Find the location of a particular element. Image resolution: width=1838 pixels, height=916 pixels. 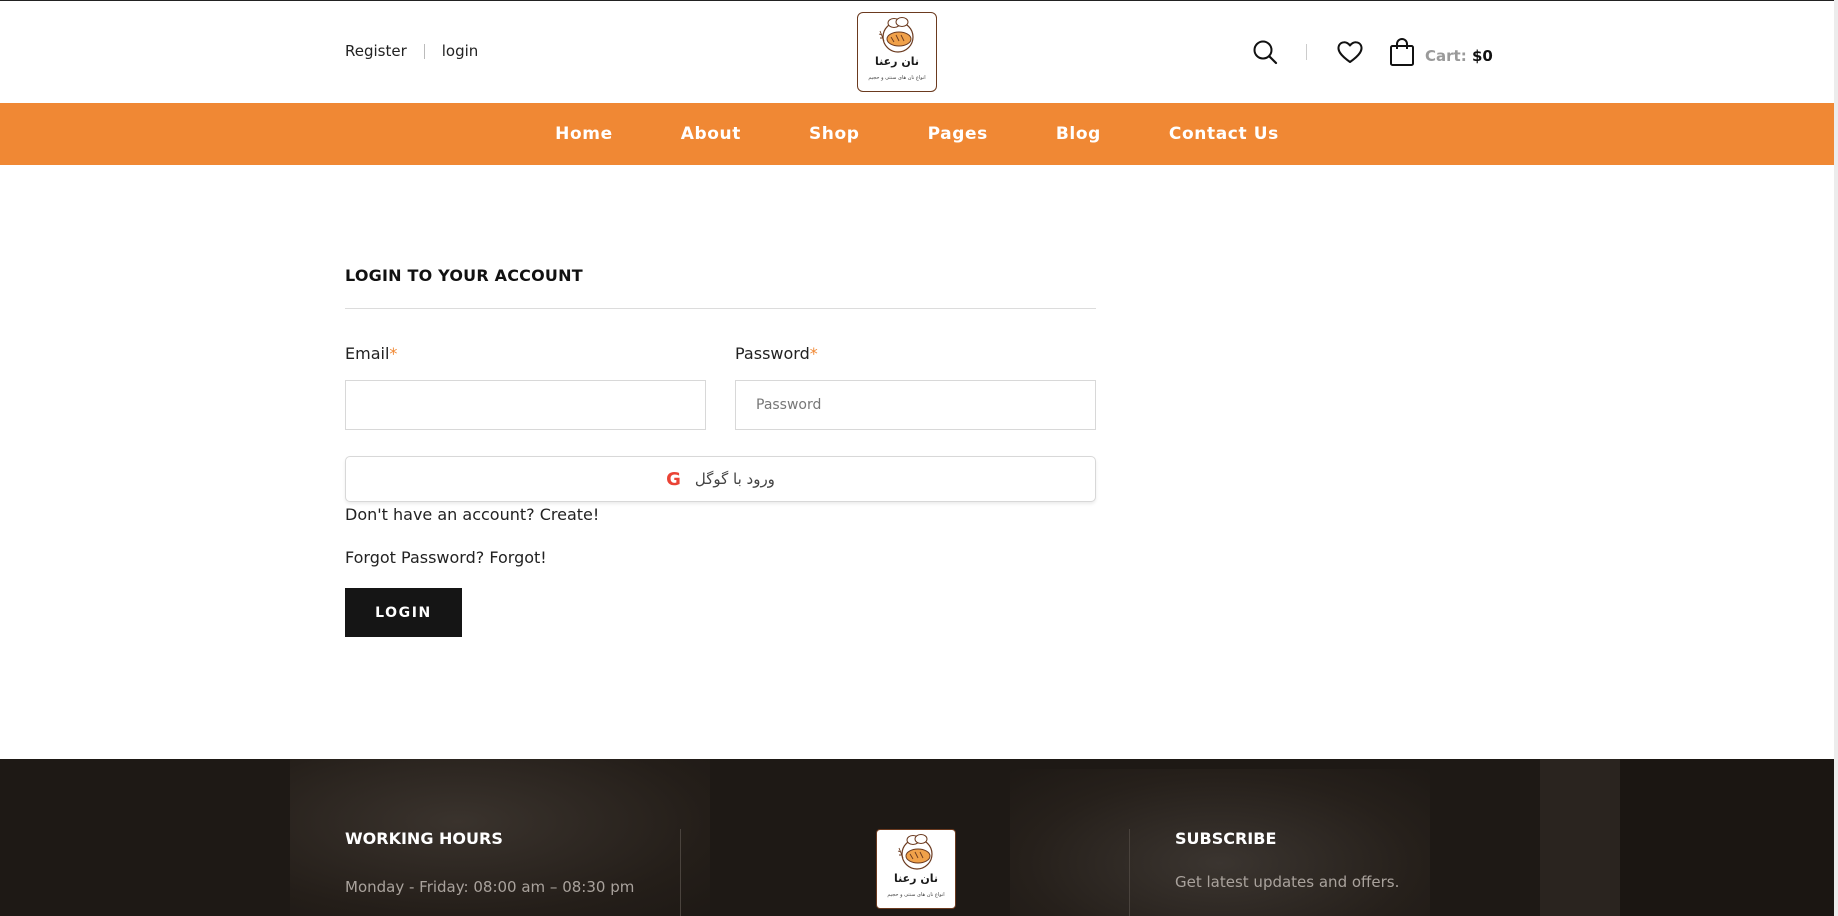

auth-links: Register login is located at coordinates (411, 51).